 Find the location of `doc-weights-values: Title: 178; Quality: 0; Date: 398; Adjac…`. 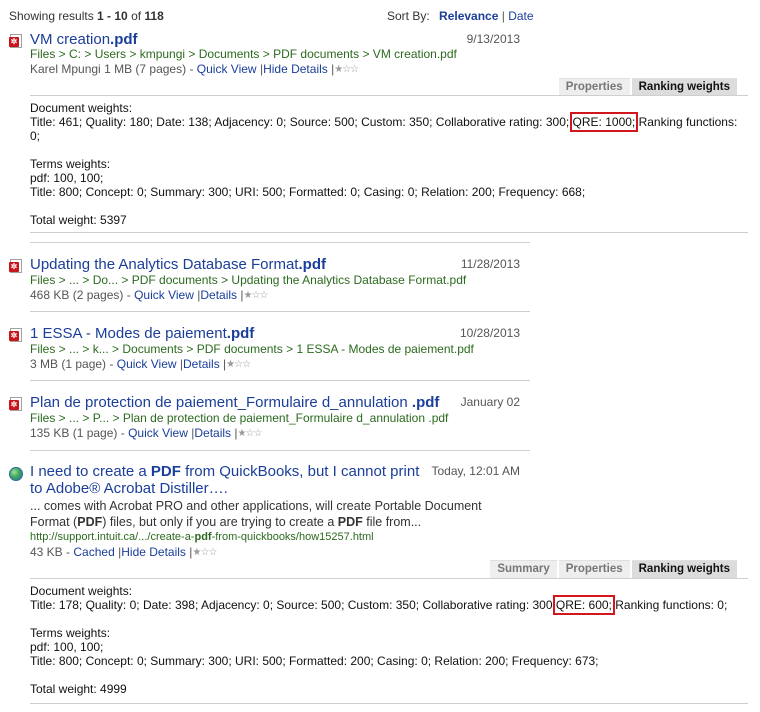

doc-weights-values: Title: 178; Quality: 0; Date: 398; Adjac… is located at coordinates (379, 605).